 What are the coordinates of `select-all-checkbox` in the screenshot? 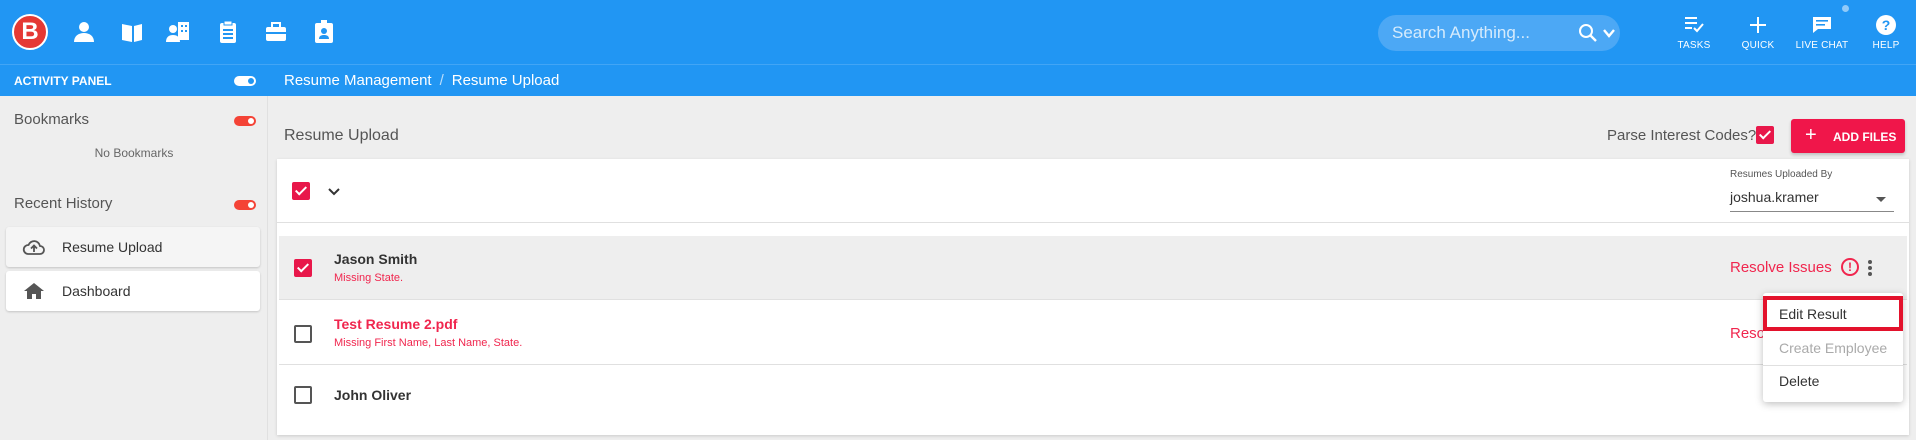 It's located at (301, 191).